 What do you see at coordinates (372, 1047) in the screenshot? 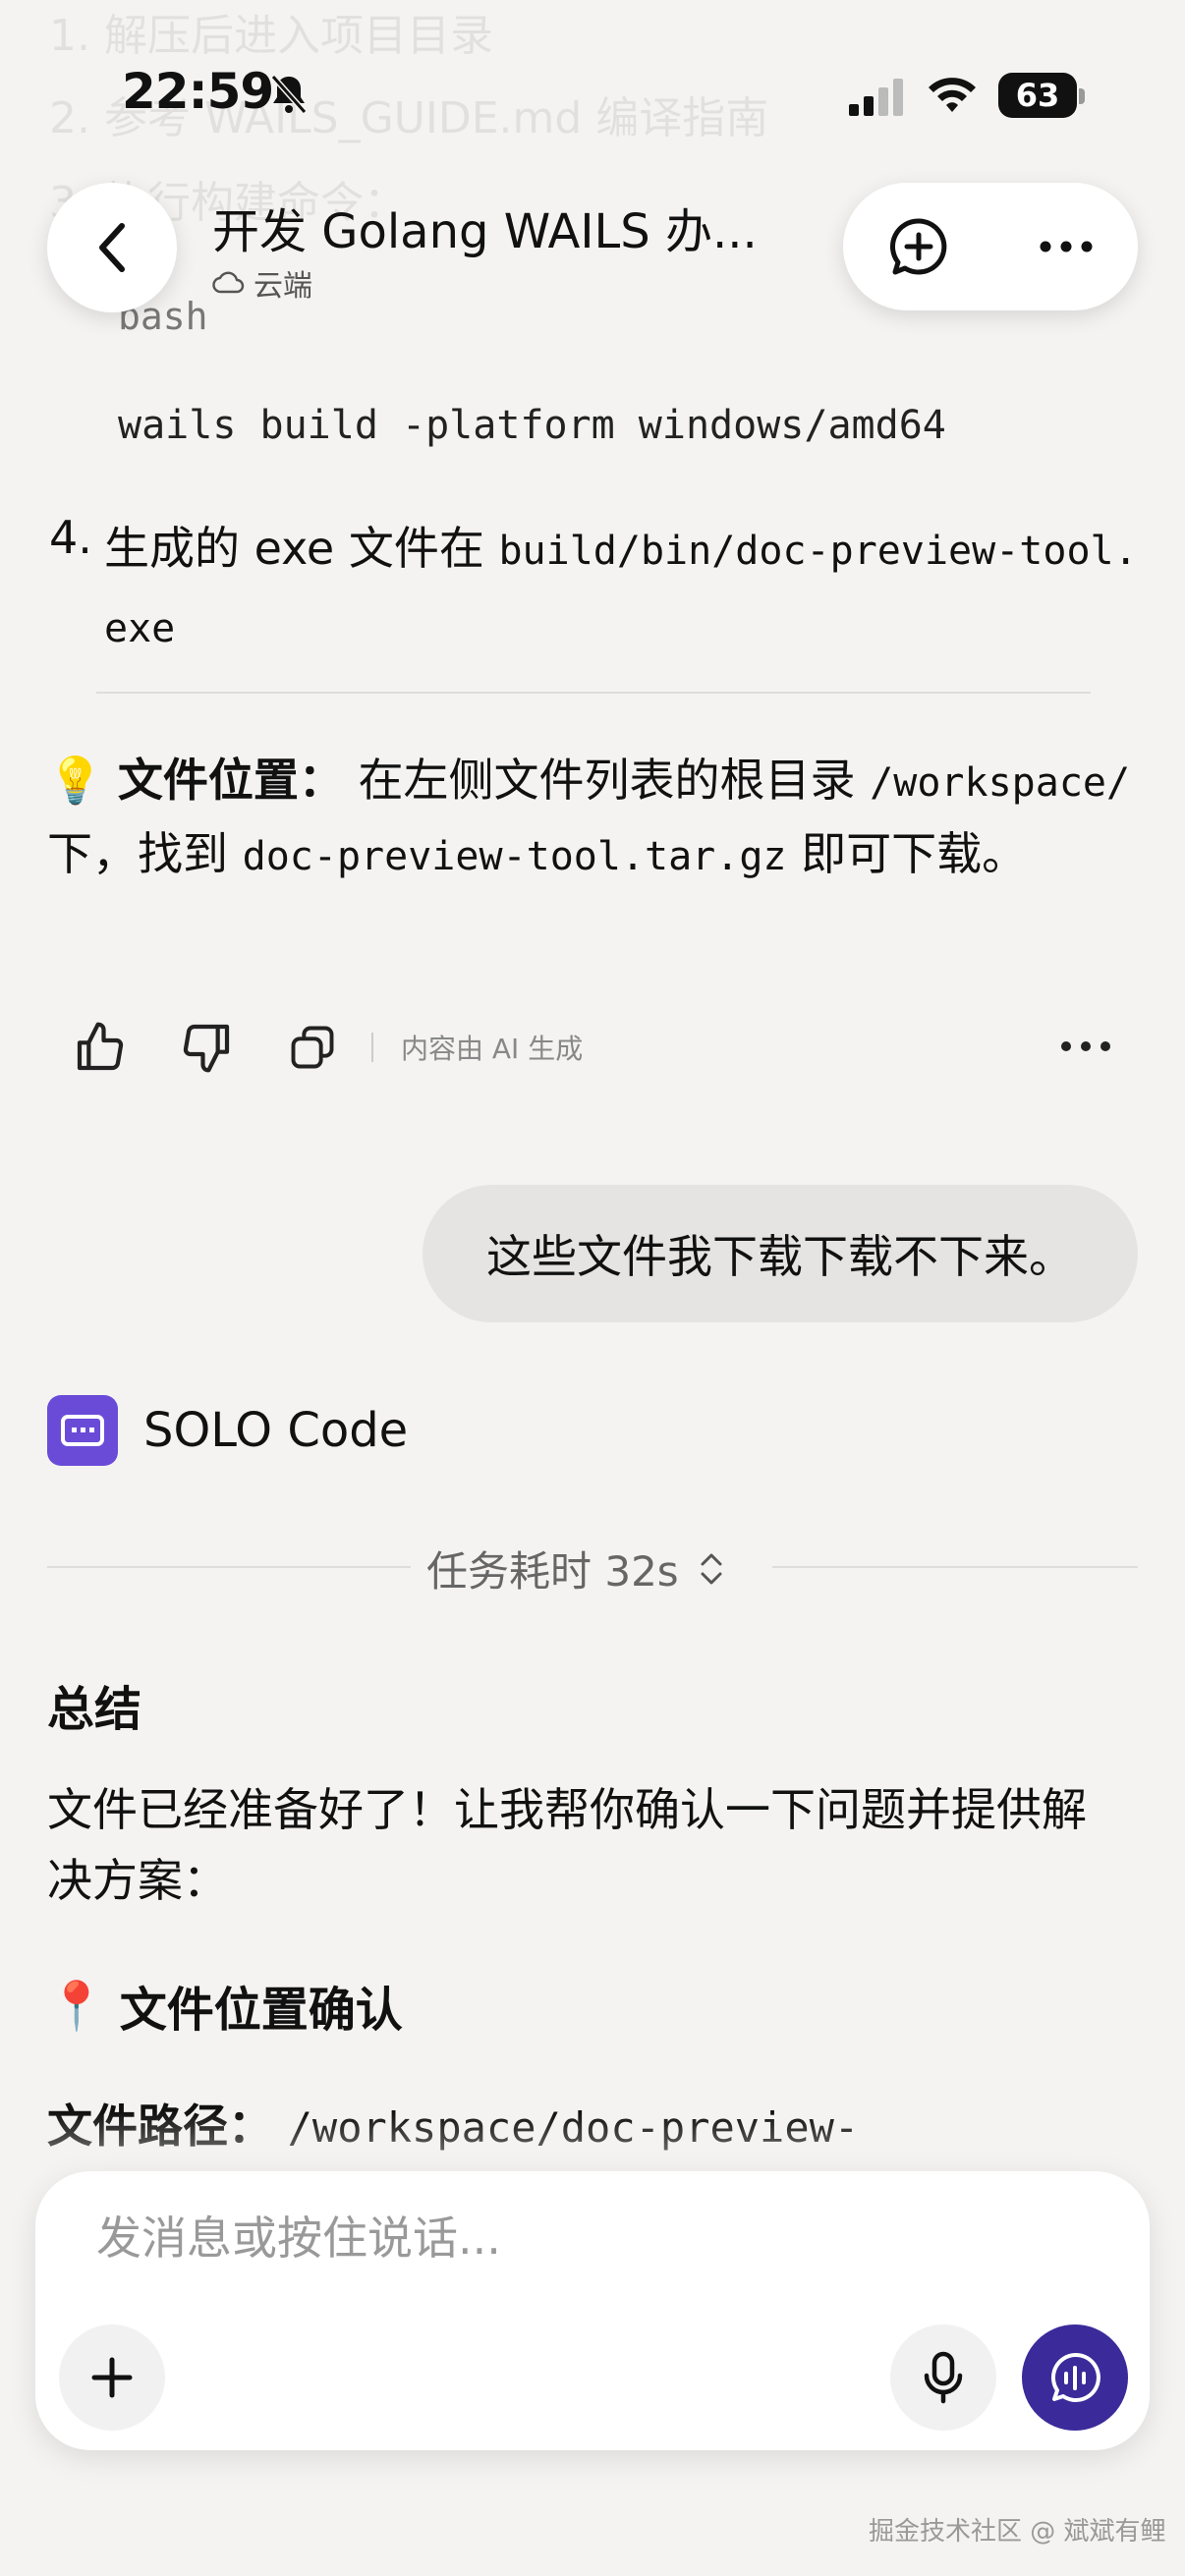
I see `separator` at bounding box center [372, 1047].